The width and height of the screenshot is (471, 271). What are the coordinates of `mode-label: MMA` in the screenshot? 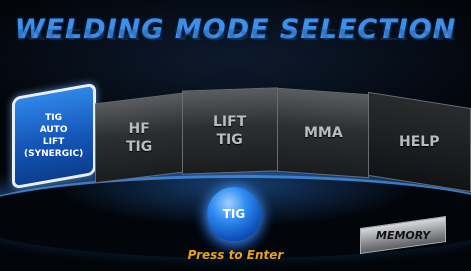 It's located at (323, 132).